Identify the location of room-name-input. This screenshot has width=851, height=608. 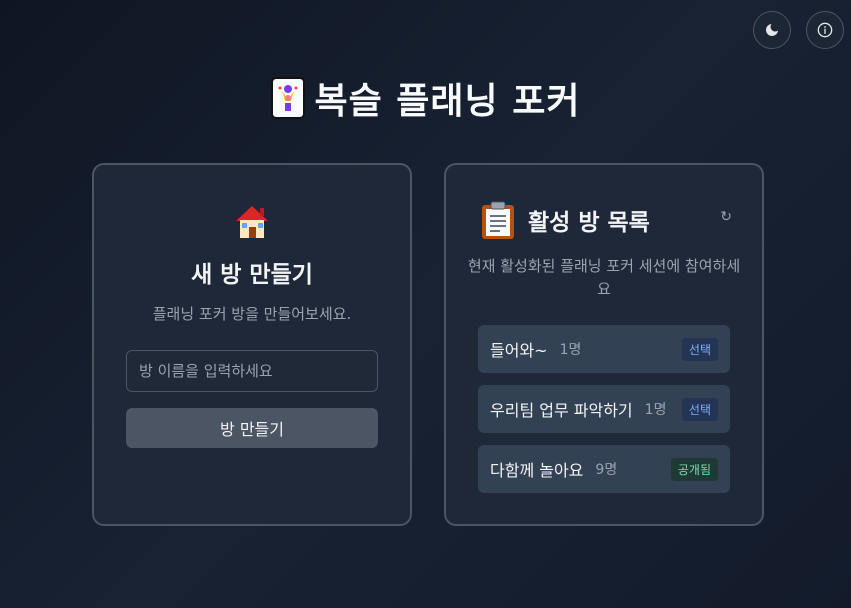
(252, 371).